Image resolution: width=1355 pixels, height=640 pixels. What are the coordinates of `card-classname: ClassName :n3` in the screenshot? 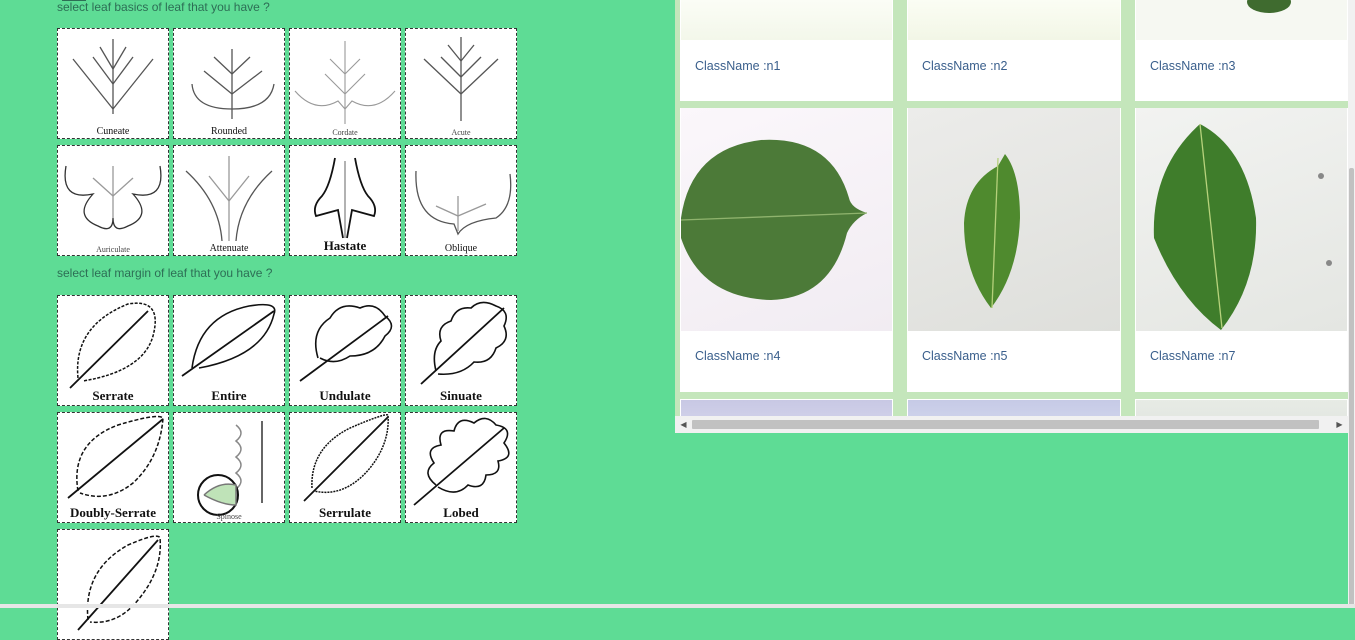 It's located at (1193, 66).